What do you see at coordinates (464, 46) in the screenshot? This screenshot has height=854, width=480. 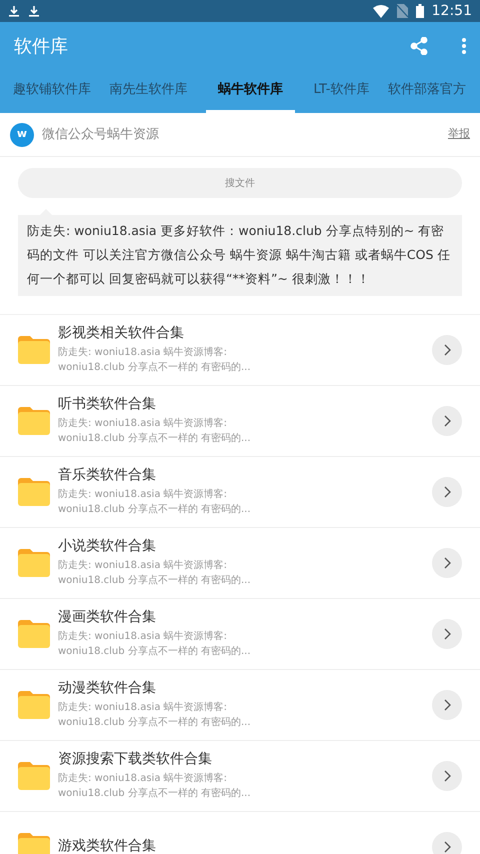 I see `more-icon` at bounding box center [464, 46].